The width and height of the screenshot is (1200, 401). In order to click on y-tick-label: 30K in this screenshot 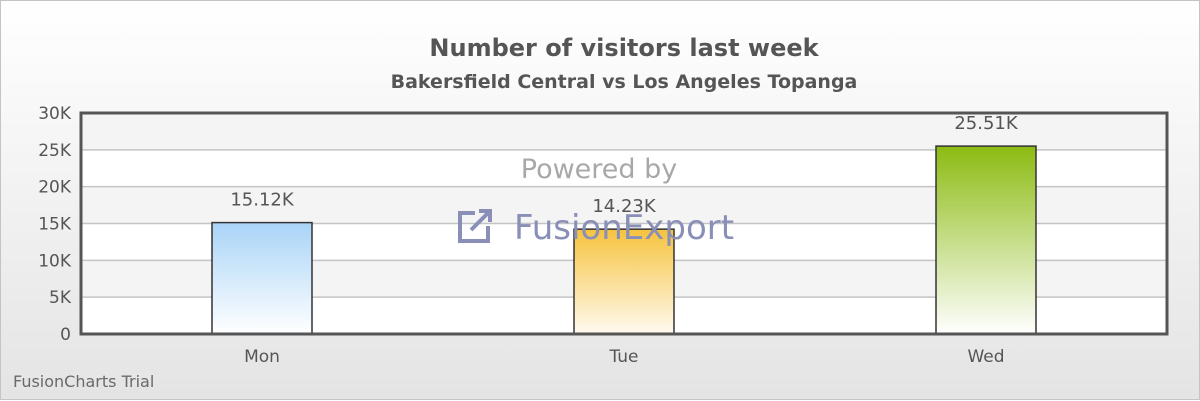, I will do `click(55, 114)`.